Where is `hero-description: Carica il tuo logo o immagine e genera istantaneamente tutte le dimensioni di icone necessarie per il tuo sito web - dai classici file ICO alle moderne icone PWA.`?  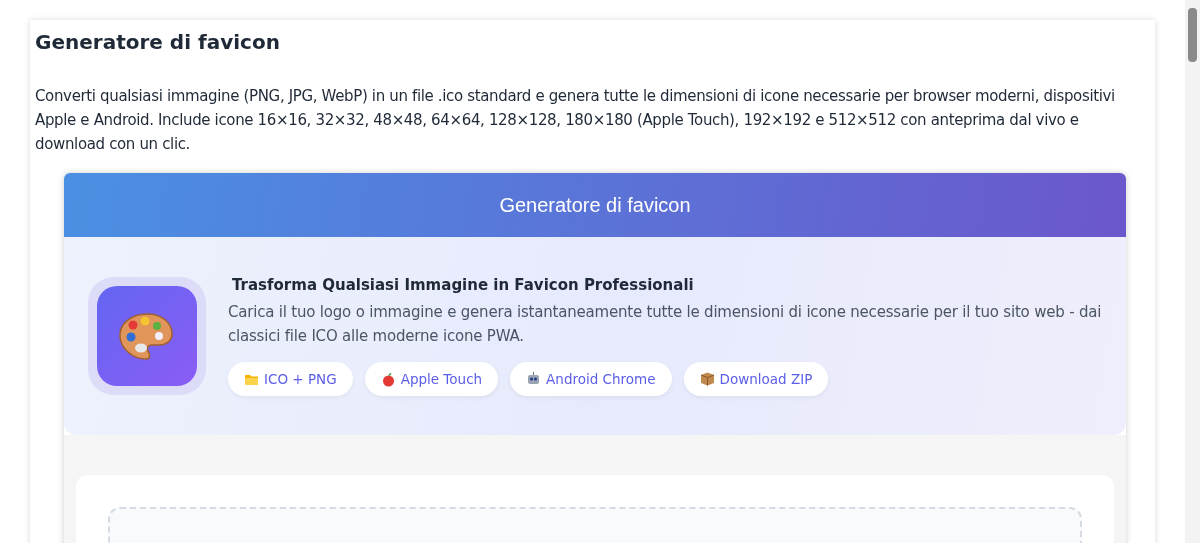
hero-description: Carica il tuo logo o immagine e genera istantaneamente tutte le dimensioni di icone necessarie per il tuo sito web - dai classici file ICO alle moderne icone PWA. is located at coordinates (665, 324).